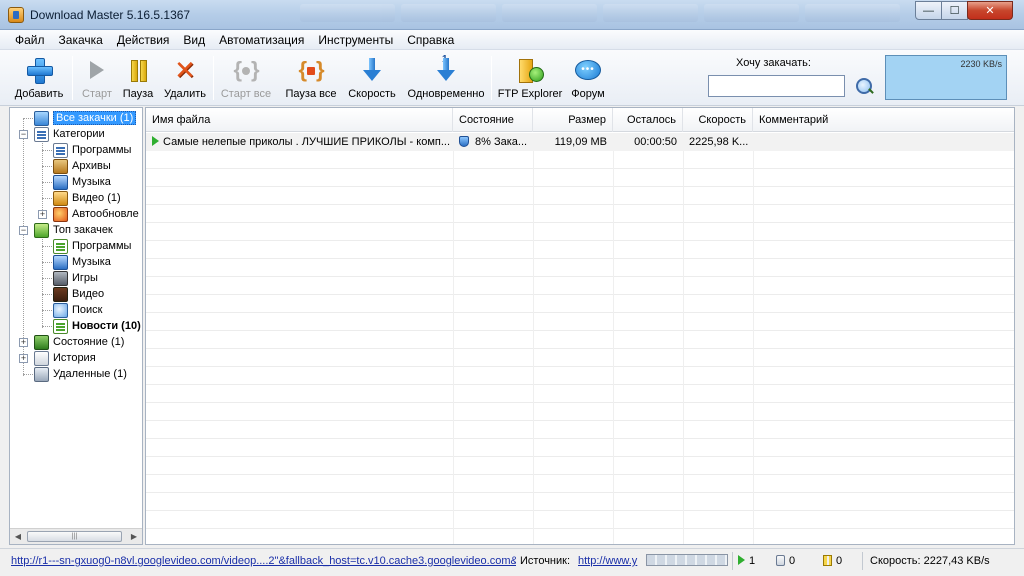 The width and height of the screenshot is (1024, 576). I want to click on expander-state: +, so click(23, 342).